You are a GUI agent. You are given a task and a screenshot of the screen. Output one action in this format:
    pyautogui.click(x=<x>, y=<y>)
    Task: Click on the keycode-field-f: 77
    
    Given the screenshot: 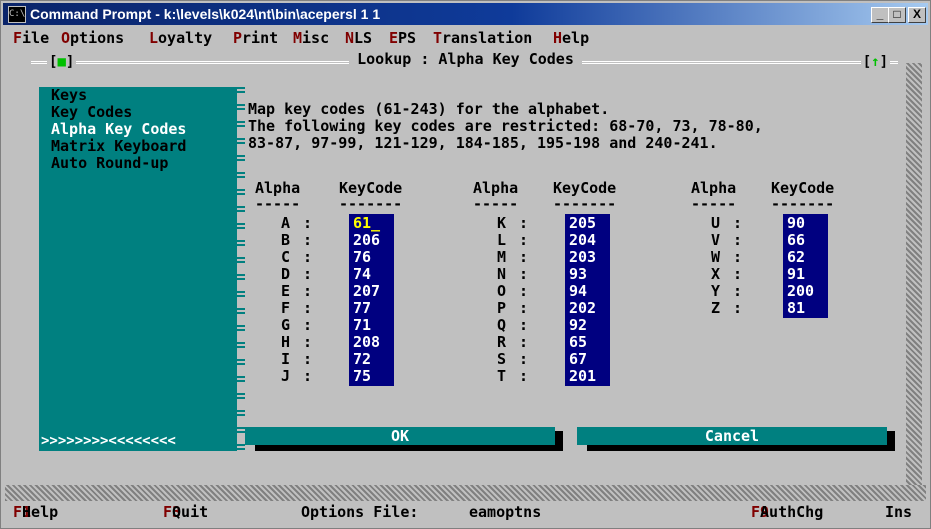 What is the action you would take?
    pyautogui.click(x=362, y=308)
    